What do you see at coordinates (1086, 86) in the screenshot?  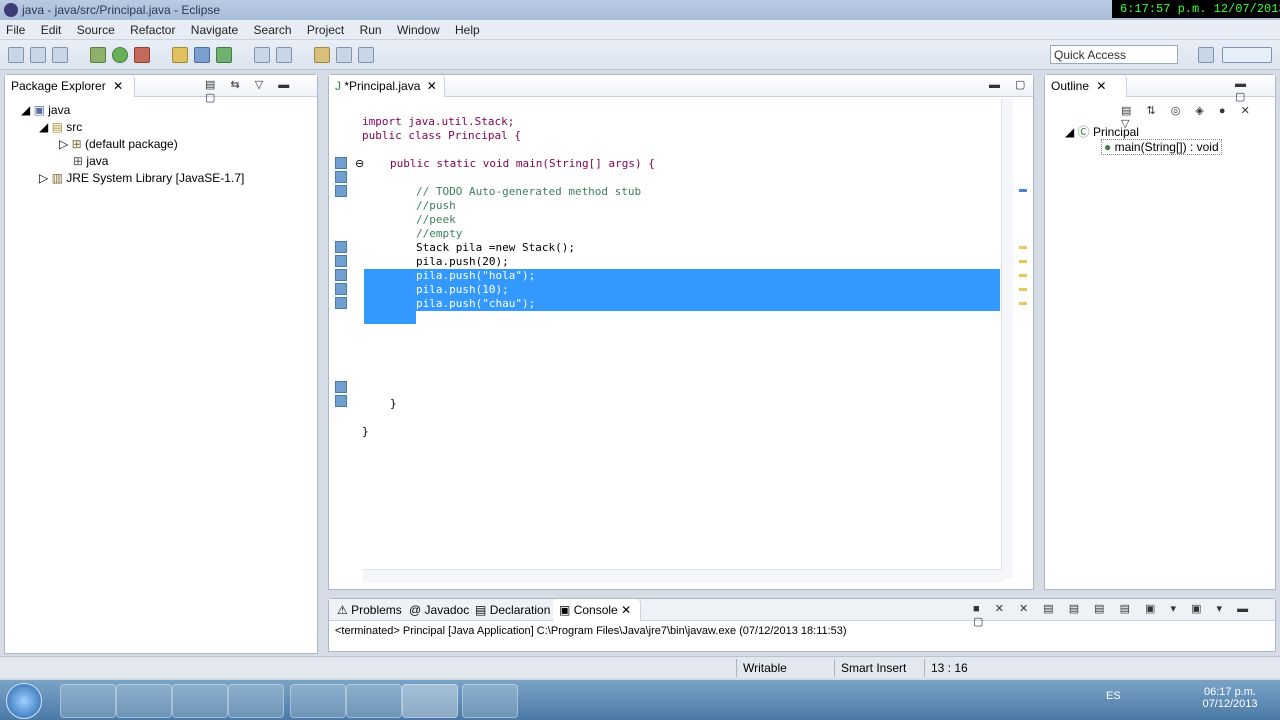 I see `tab-outline: Outline ✕` at bounding box center [1086, 86].